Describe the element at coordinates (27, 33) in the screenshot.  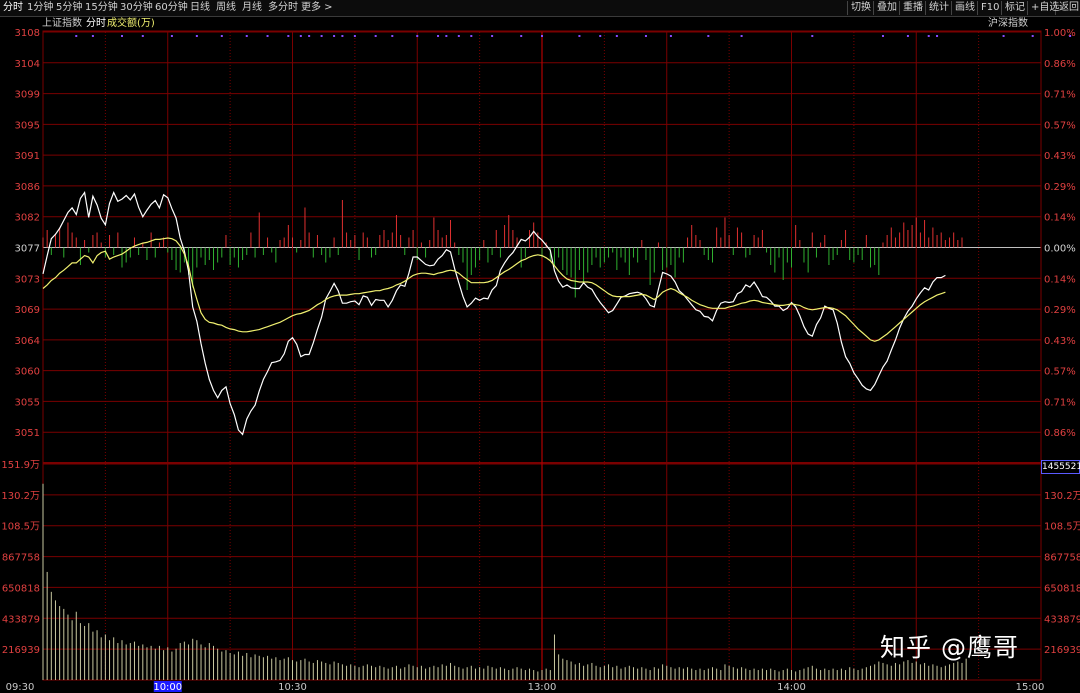
I see `price-tick-left: 3108` at that location.